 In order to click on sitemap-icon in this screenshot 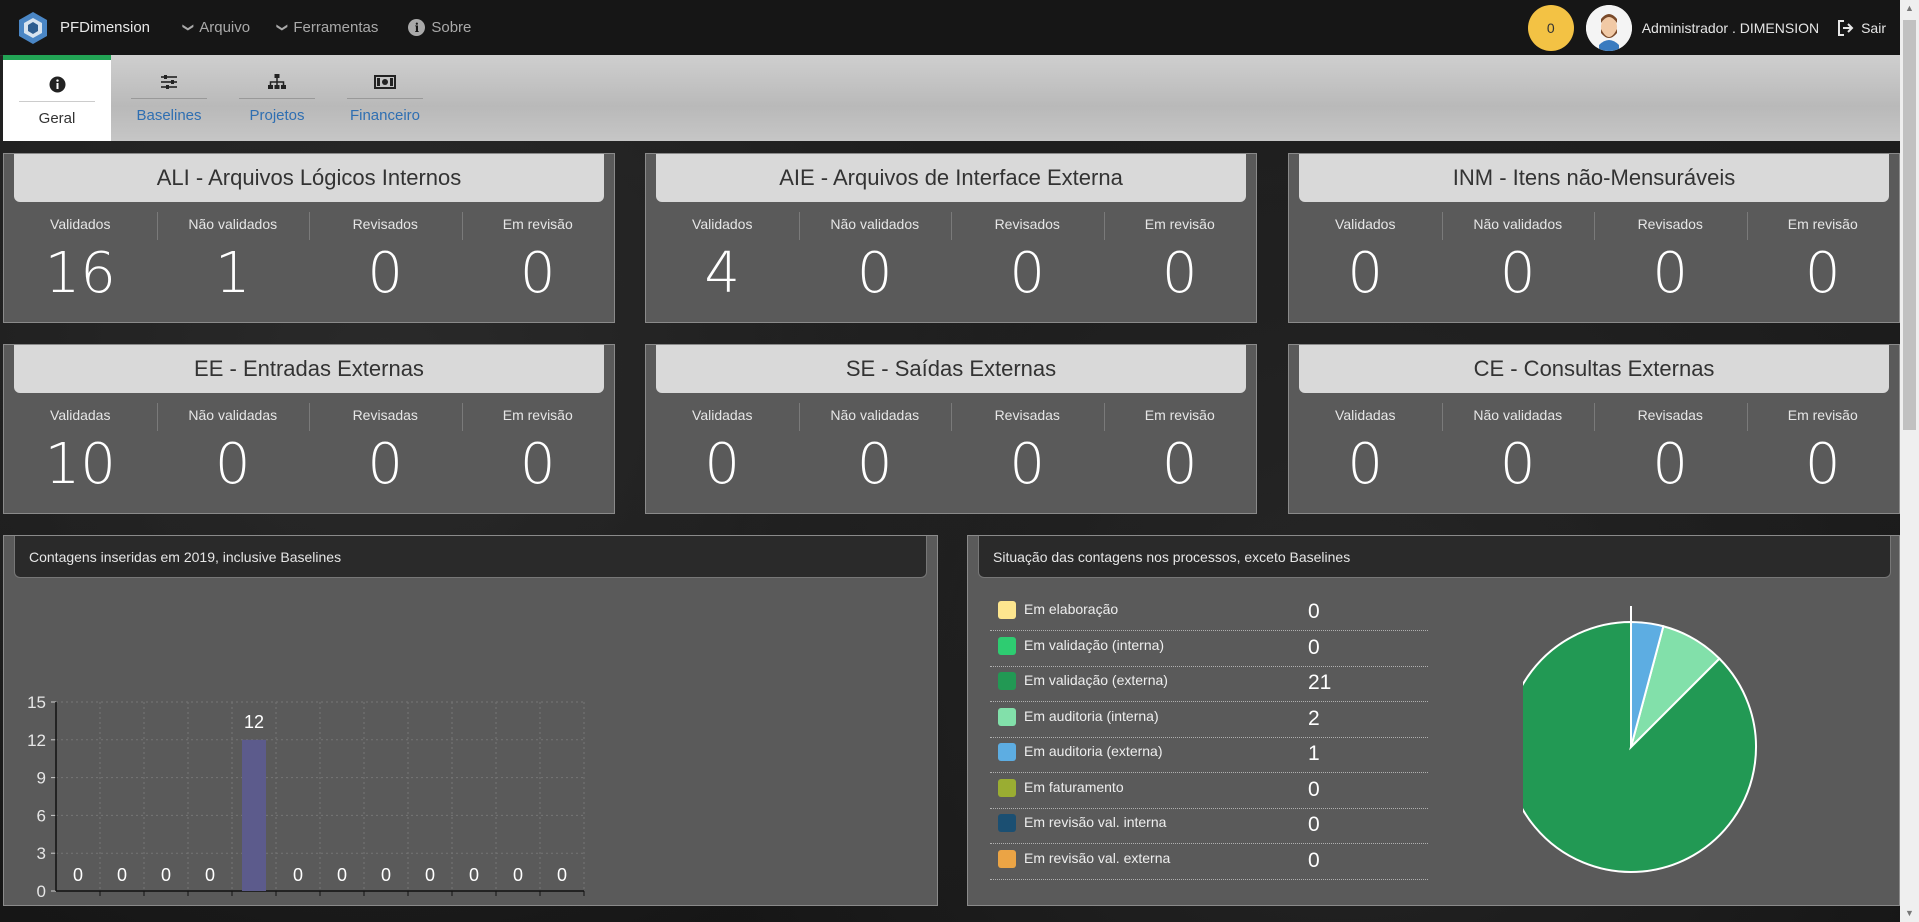, I will do `click(277, 82)`.